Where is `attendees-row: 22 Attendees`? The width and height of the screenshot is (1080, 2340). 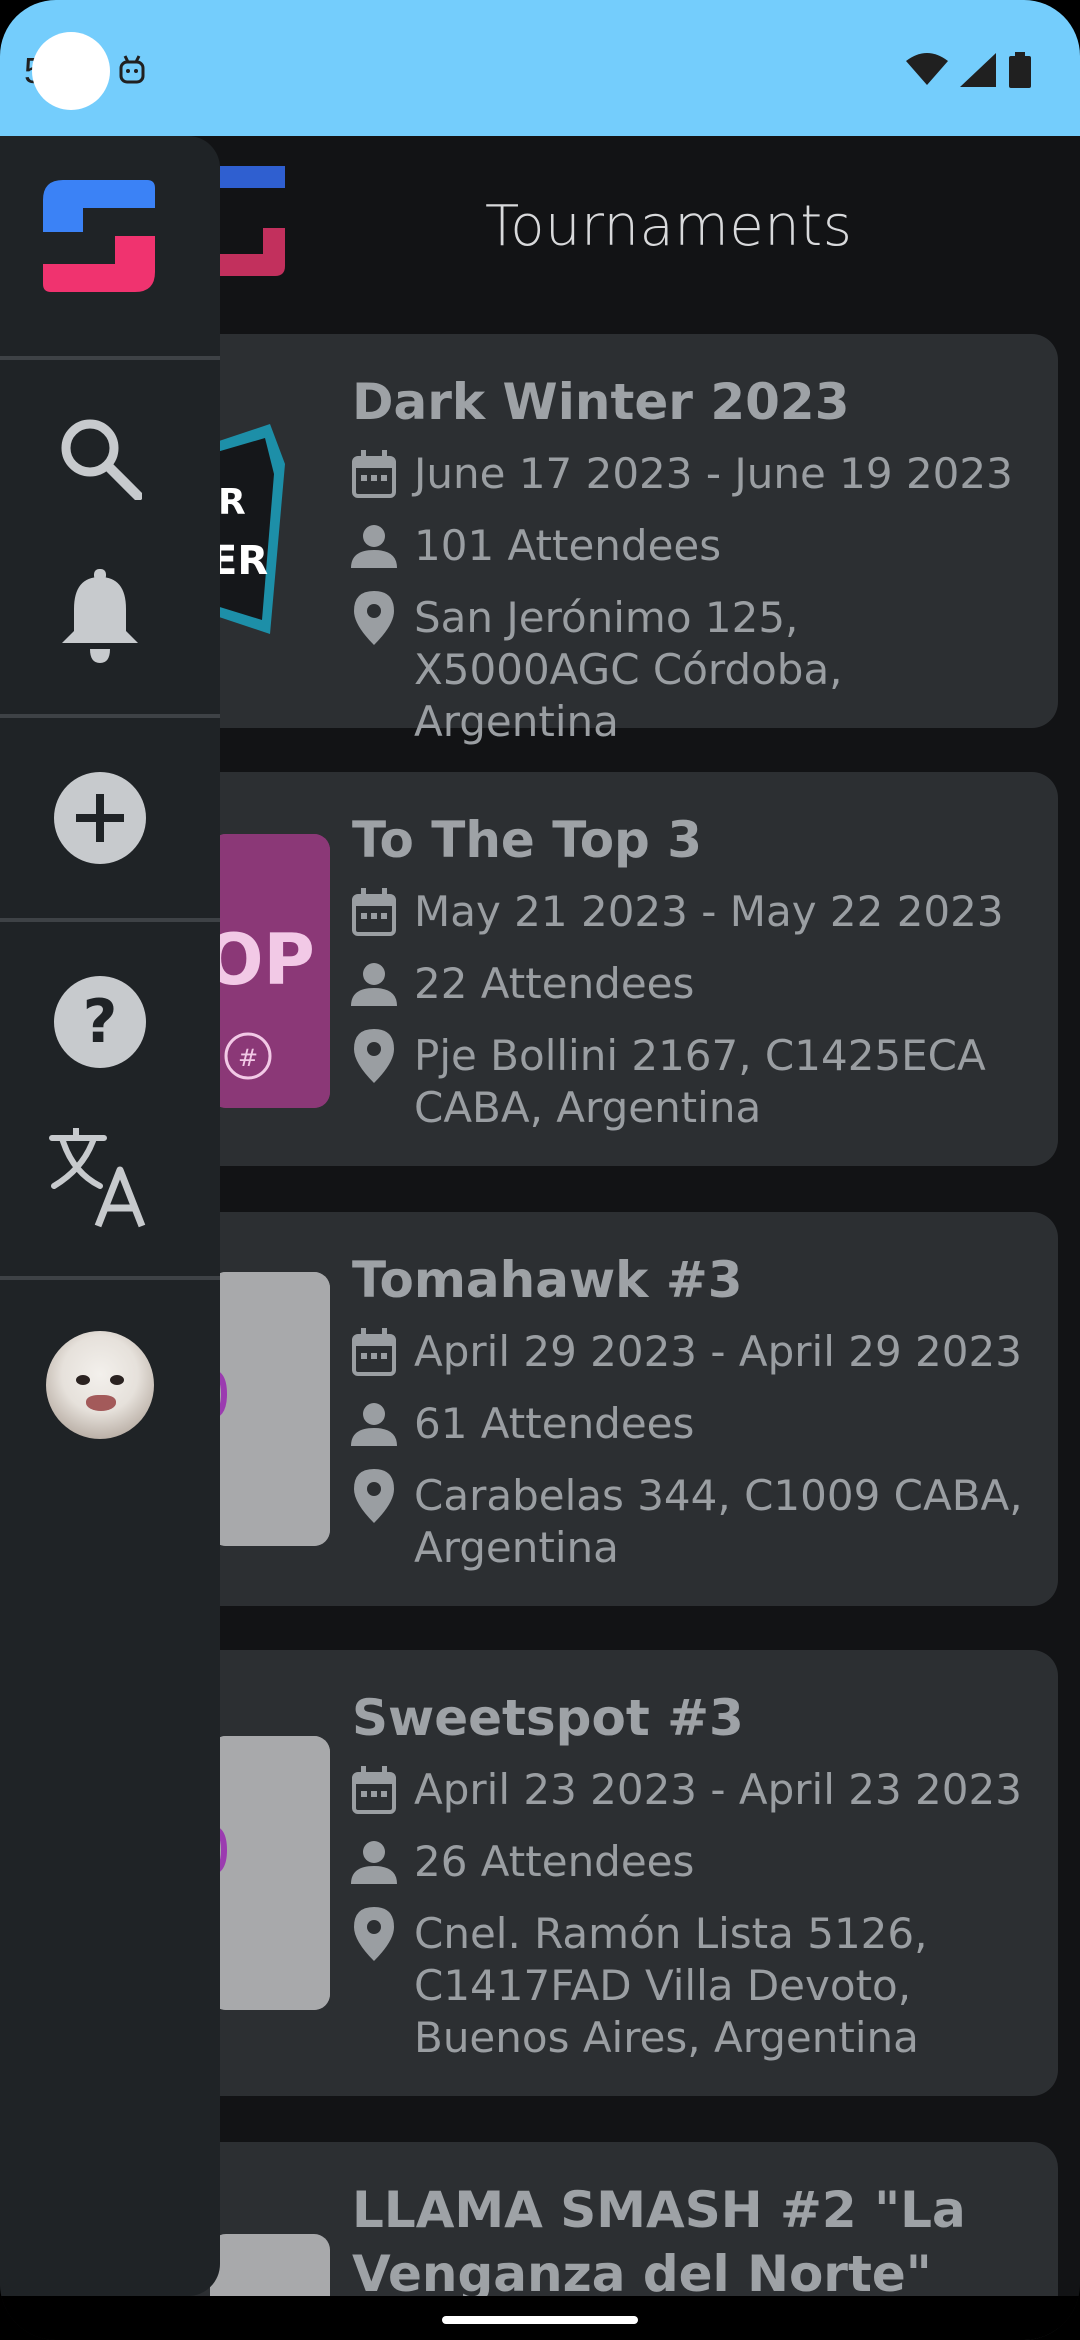
attendees-row: 22 Attendees is located at coordinates (685, 984).